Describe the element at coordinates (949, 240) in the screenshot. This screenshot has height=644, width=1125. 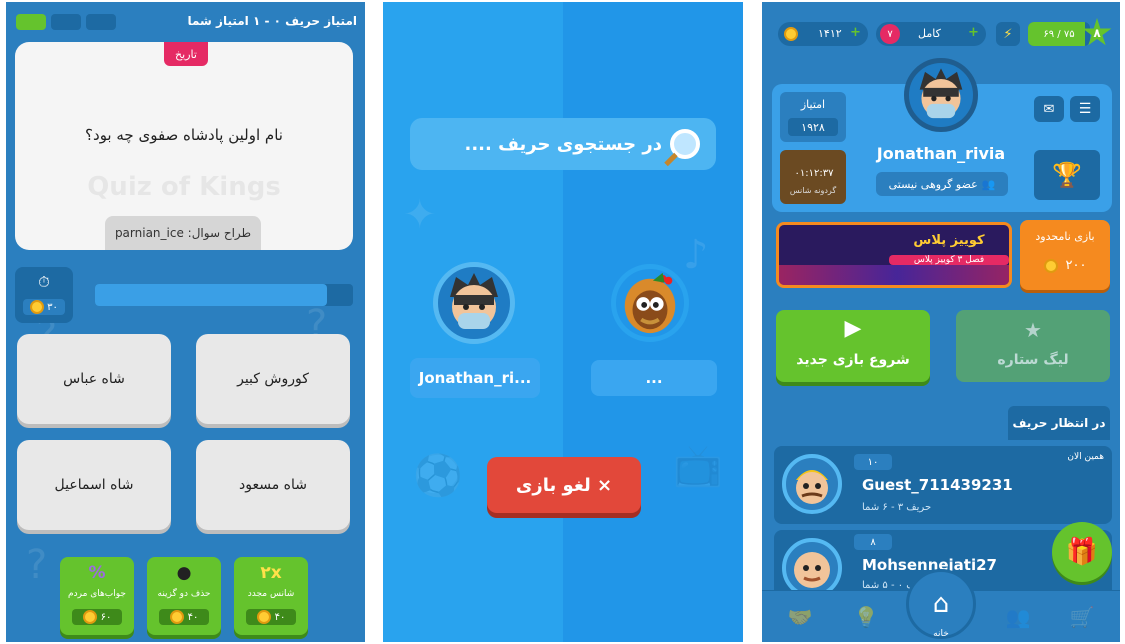
I see `banner-title: کوییز پلاس` at that location.